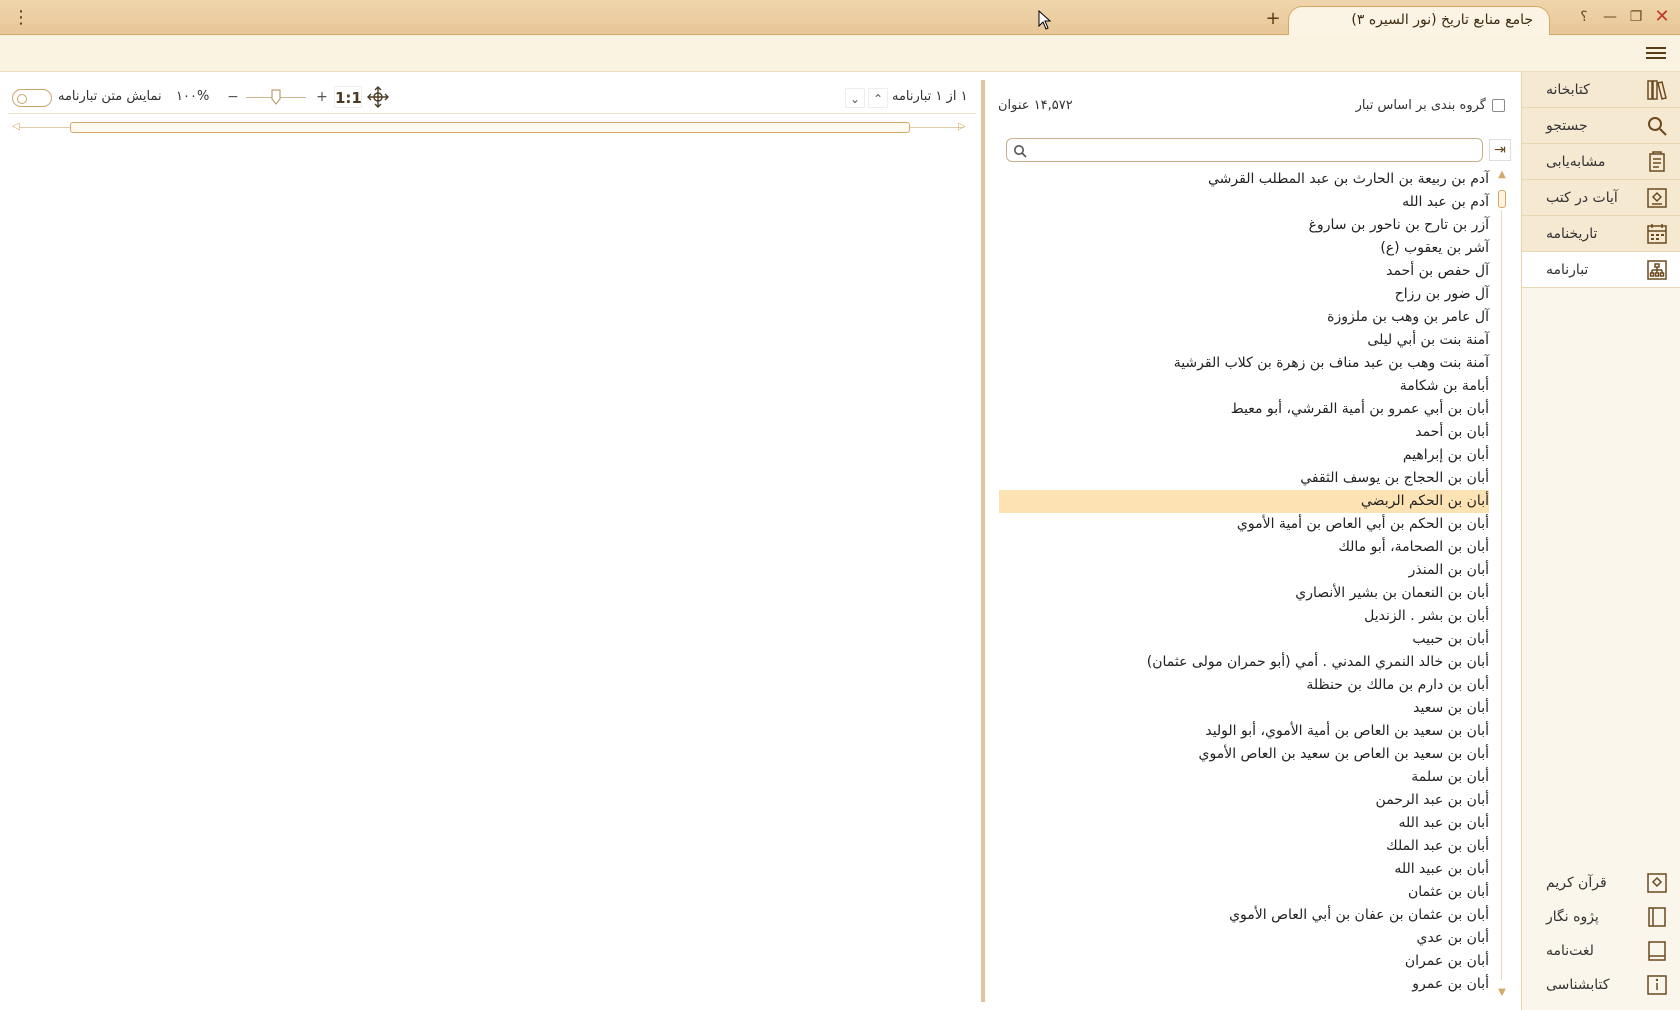  Describe the element at coordinates (1244, 455) in the screenshot. I see `list-item: أبان بن إبراهيم` at that location.